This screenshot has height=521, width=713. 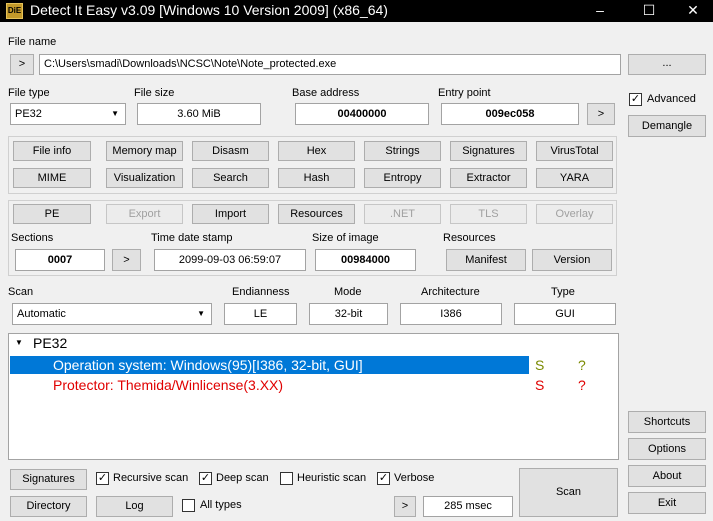 What do you see at coordinates (414, 478) in the screenshot?
I see `verbose-label: Verbose` at bounding box center [414, 478].